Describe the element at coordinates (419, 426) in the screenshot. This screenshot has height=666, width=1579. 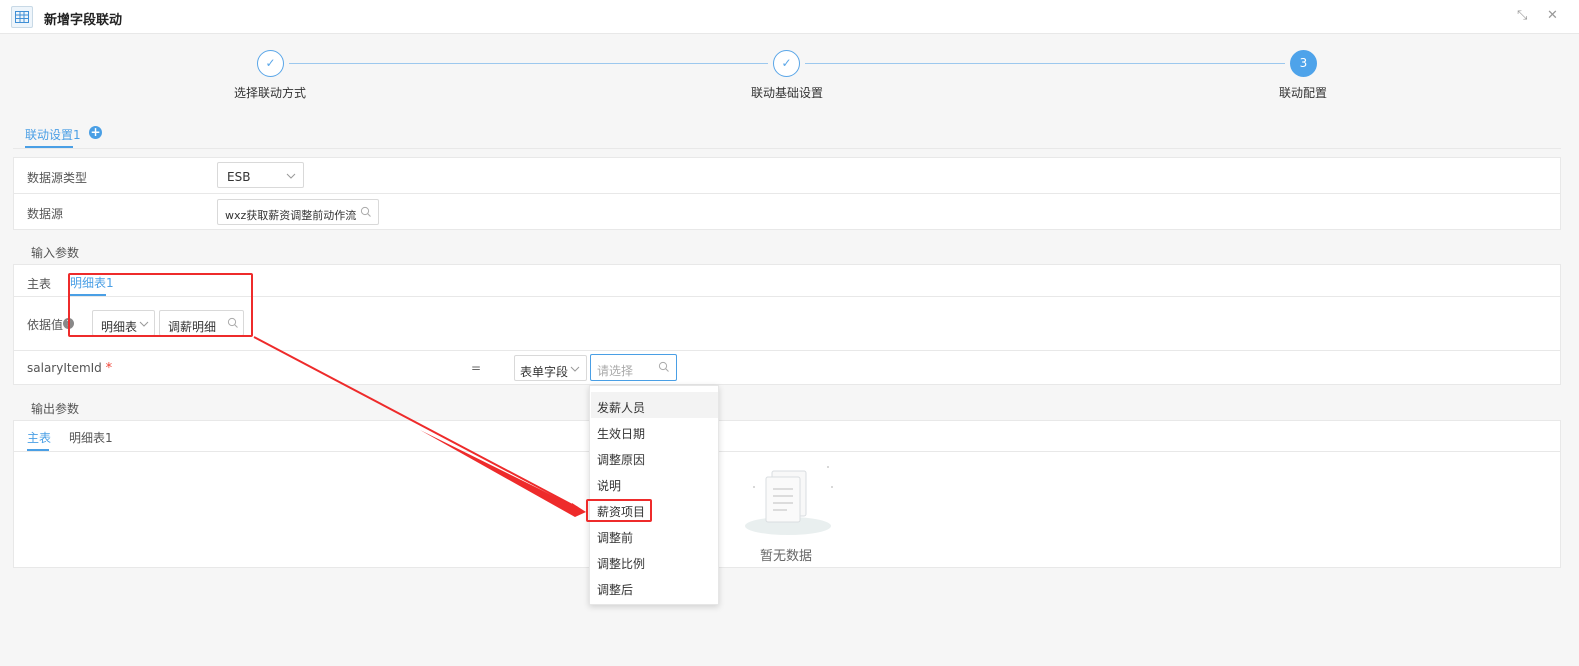
I see `annotation-arrow` at that location.